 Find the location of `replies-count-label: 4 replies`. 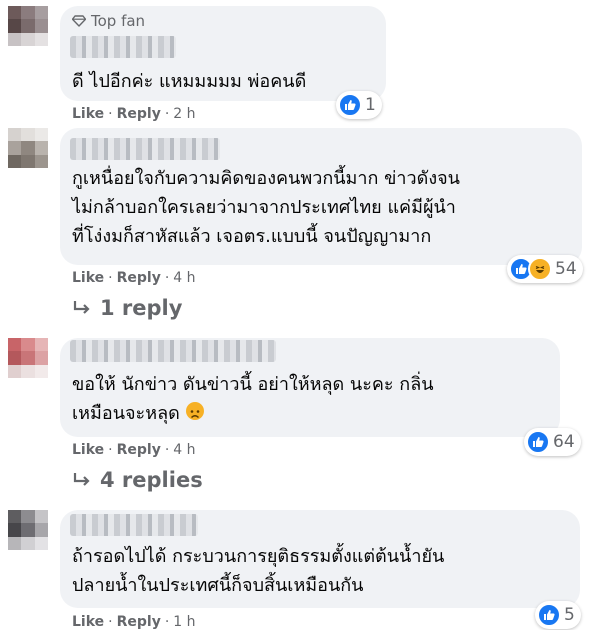

replies-count-label: 4 replies is located at coordinates (151, 480).